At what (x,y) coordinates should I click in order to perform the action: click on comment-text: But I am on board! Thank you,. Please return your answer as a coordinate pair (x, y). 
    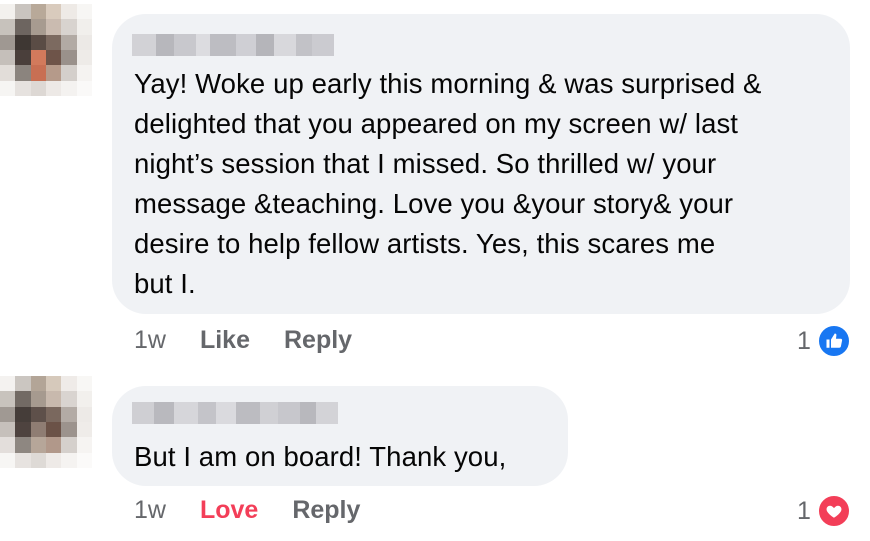
    Looking at the image, I should click on (320, 457).